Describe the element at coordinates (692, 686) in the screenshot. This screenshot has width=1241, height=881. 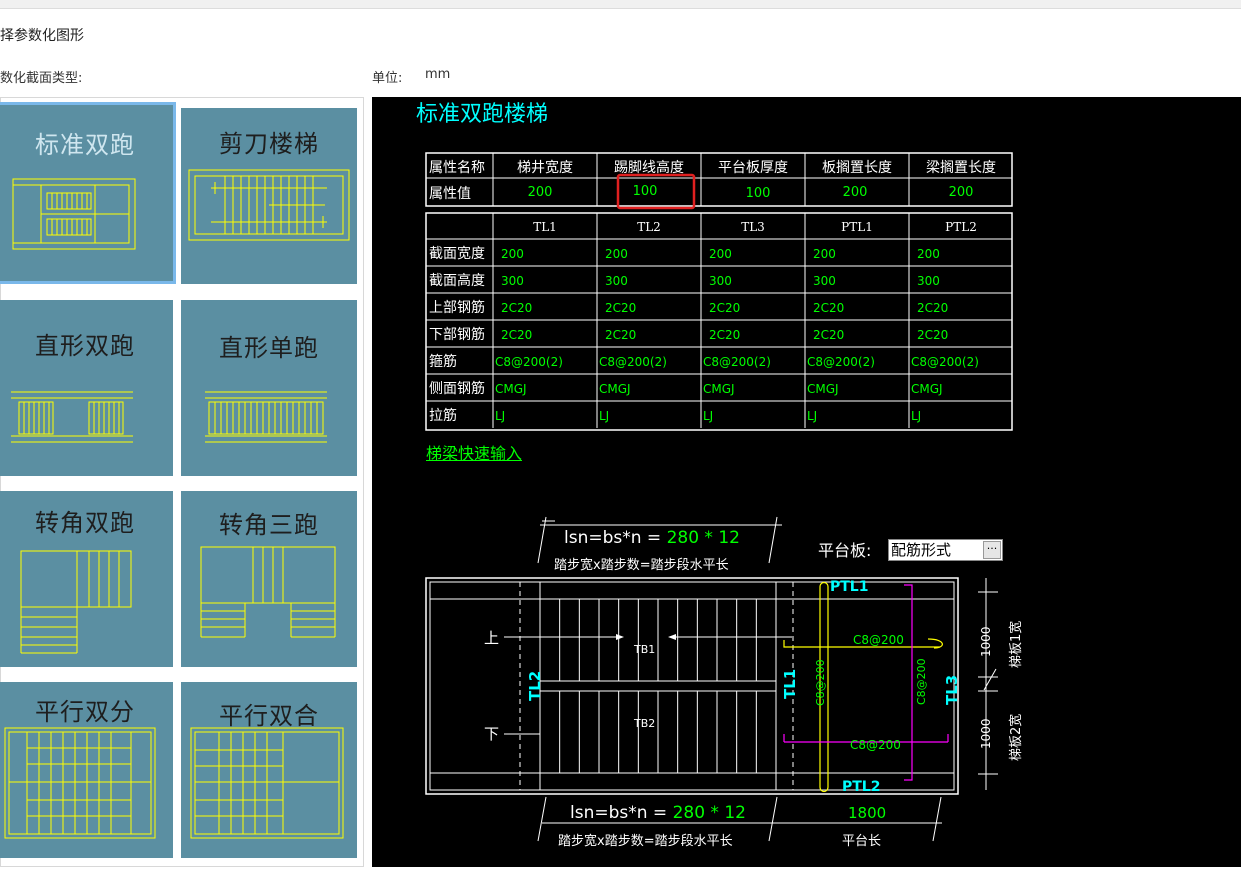
I see `stair-plan` at that location.